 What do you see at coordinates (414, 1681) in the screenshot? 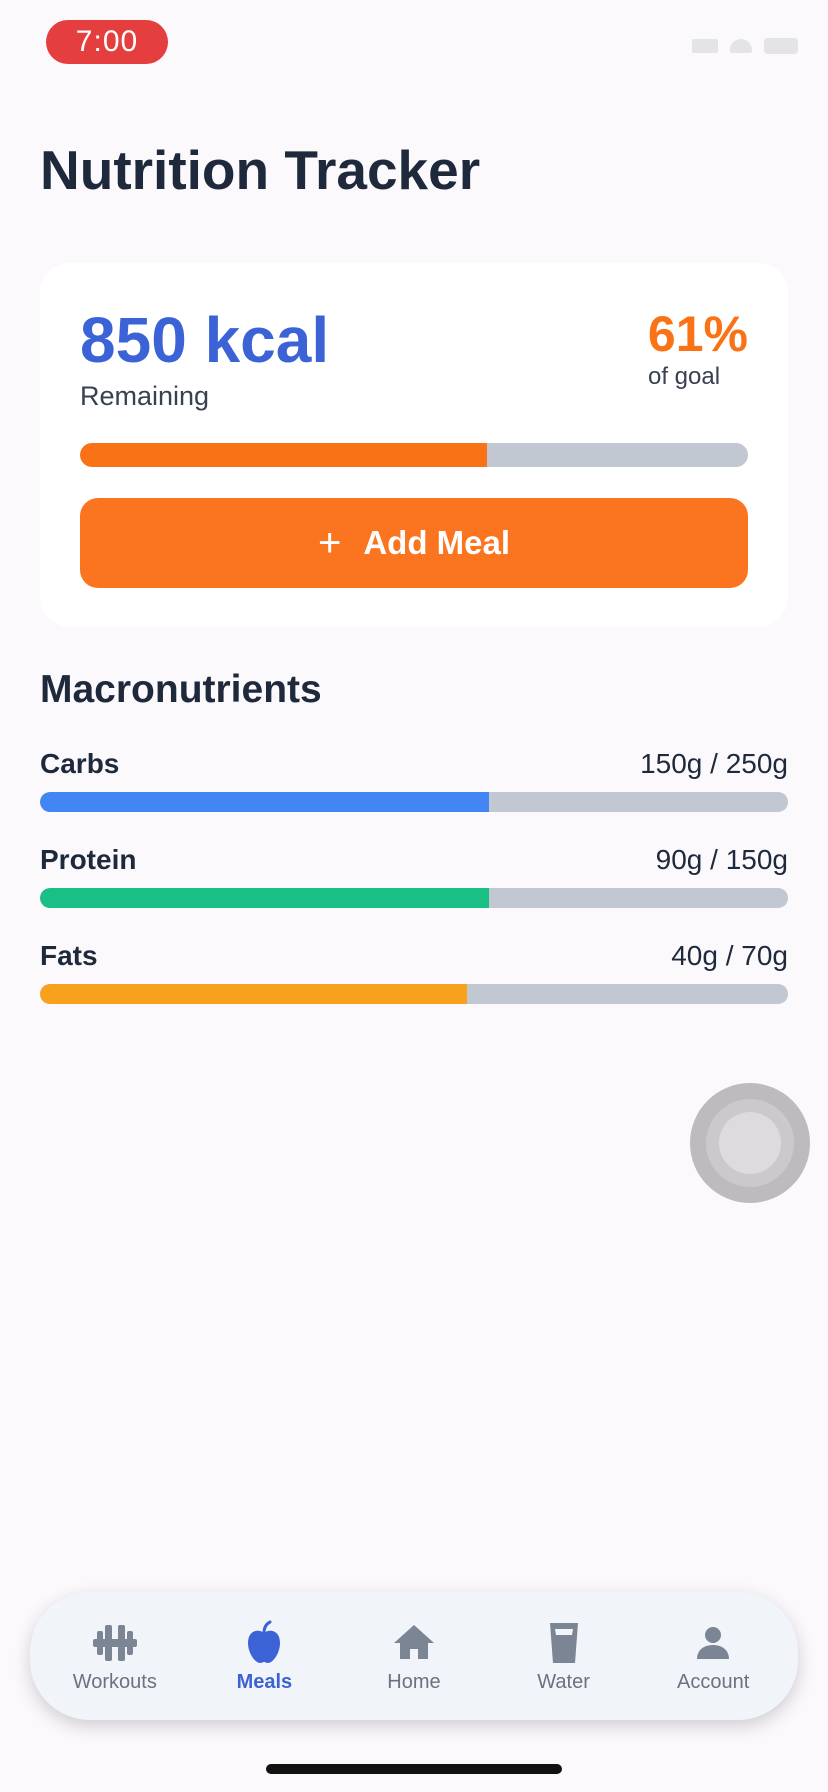
I see `tab-label: Home` at bounding box center [414, 1681].